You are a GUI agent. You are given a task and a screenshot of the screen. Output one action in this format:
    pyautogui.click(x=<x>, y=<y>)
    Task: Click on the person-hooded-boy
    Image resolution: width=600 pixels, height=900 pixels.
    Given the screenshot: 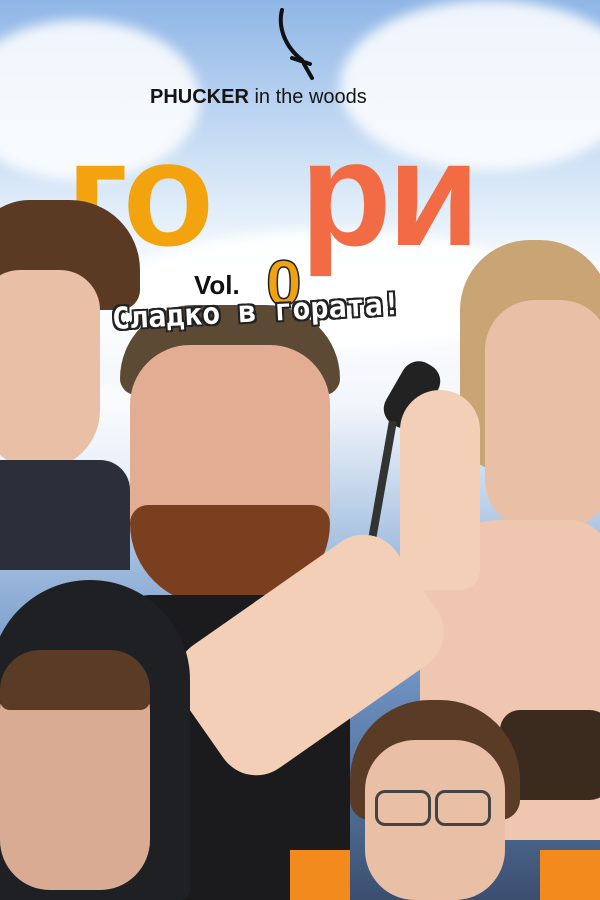 What is the action you would take?
    pyautogui.click(x=95, y=740)
    